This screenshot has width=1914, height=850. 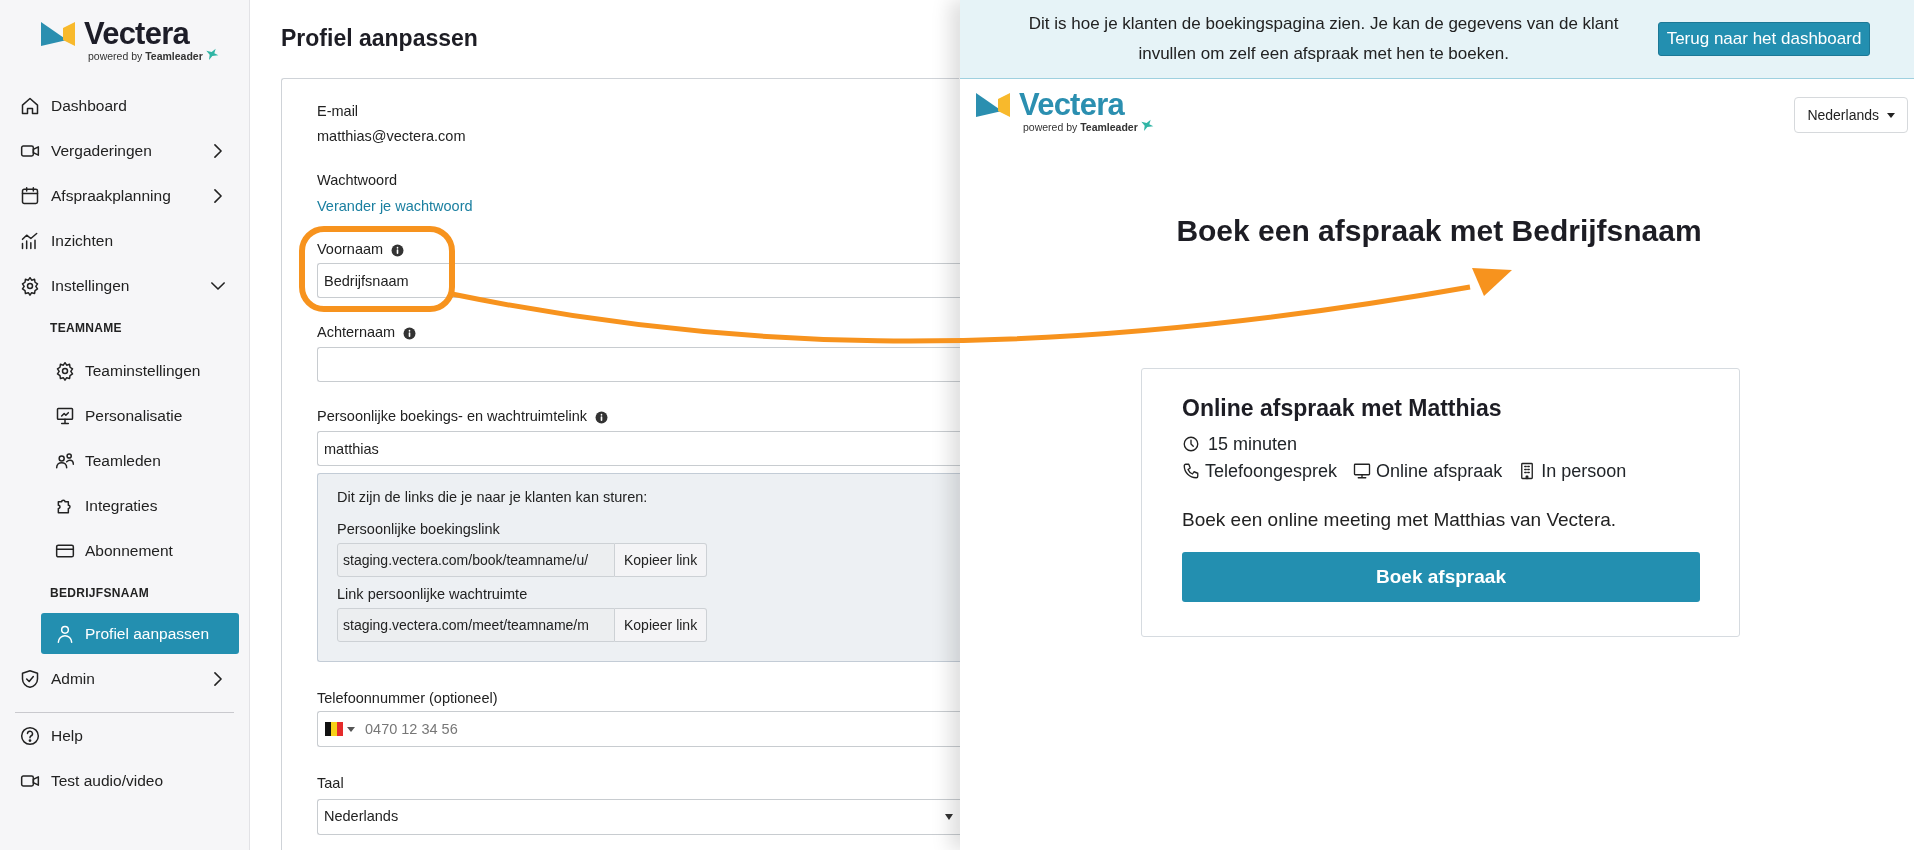 I want to click on home-icon, so click(x=30, y=105).